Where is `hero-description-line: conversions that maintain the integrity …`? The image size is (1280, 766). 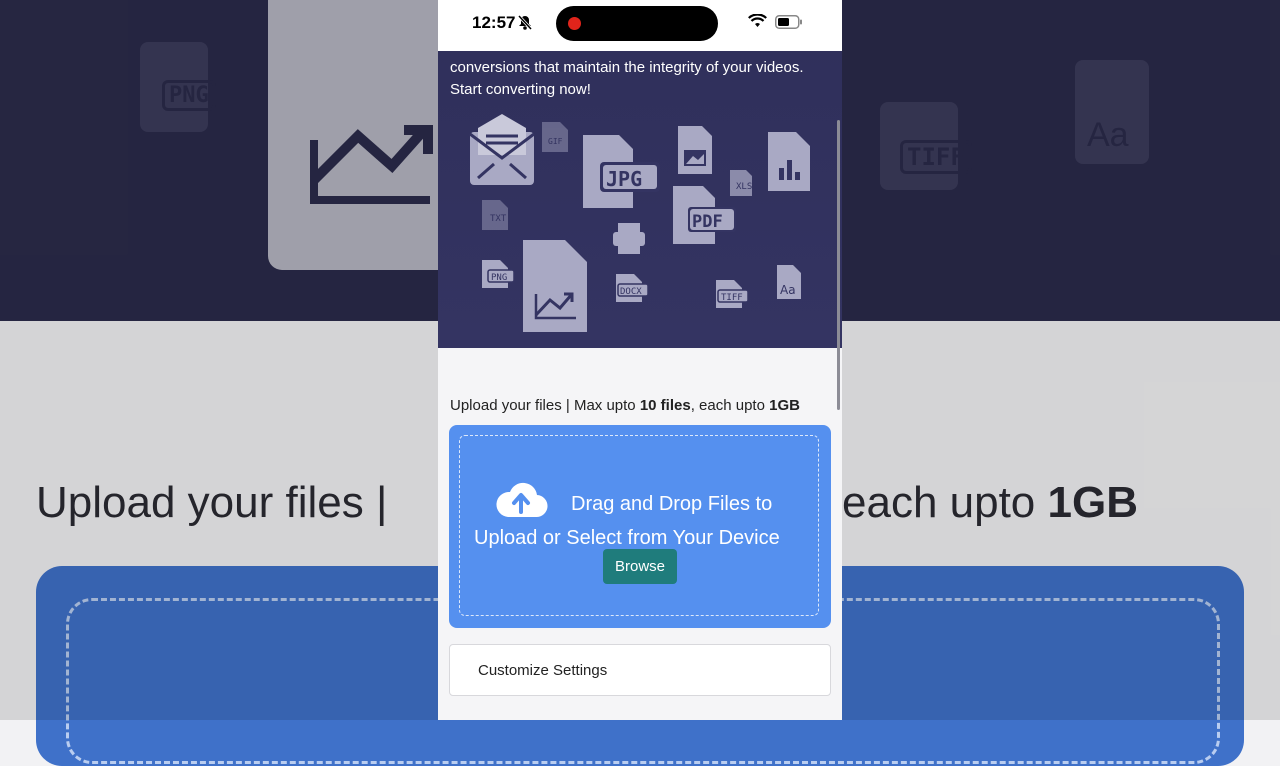 hero-description-line: conversions that maintain the integrity … is located at coordinates (627, 67).